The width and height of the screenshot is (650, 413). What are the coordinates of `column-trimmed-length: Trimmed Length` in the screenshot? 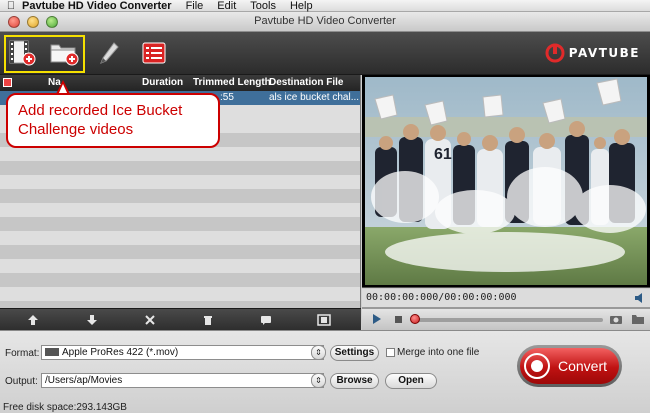 It's located at (232, 82).